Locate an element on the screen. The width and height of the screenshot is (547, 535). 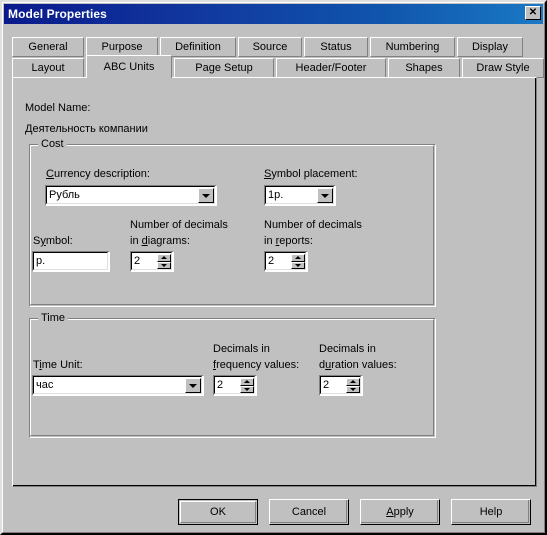
tab-label: General is located at coordinates (48, 47).